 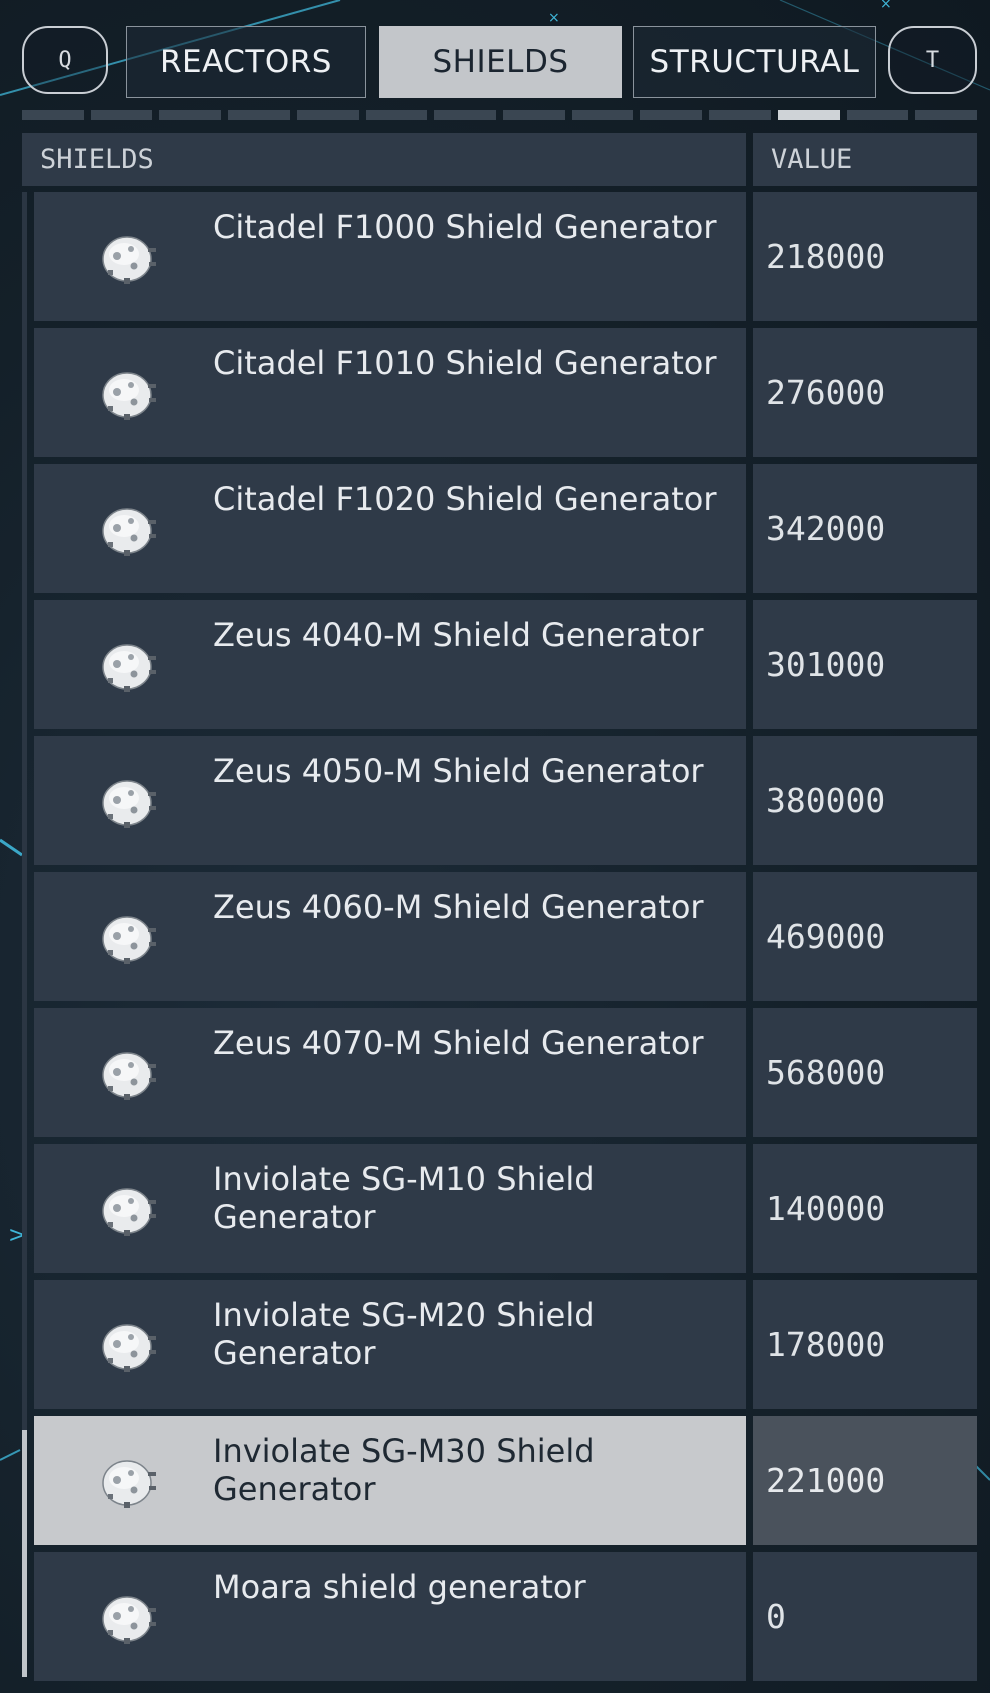 I want to click on item-name: Moara shield generator, so click(x=399, y=1587).